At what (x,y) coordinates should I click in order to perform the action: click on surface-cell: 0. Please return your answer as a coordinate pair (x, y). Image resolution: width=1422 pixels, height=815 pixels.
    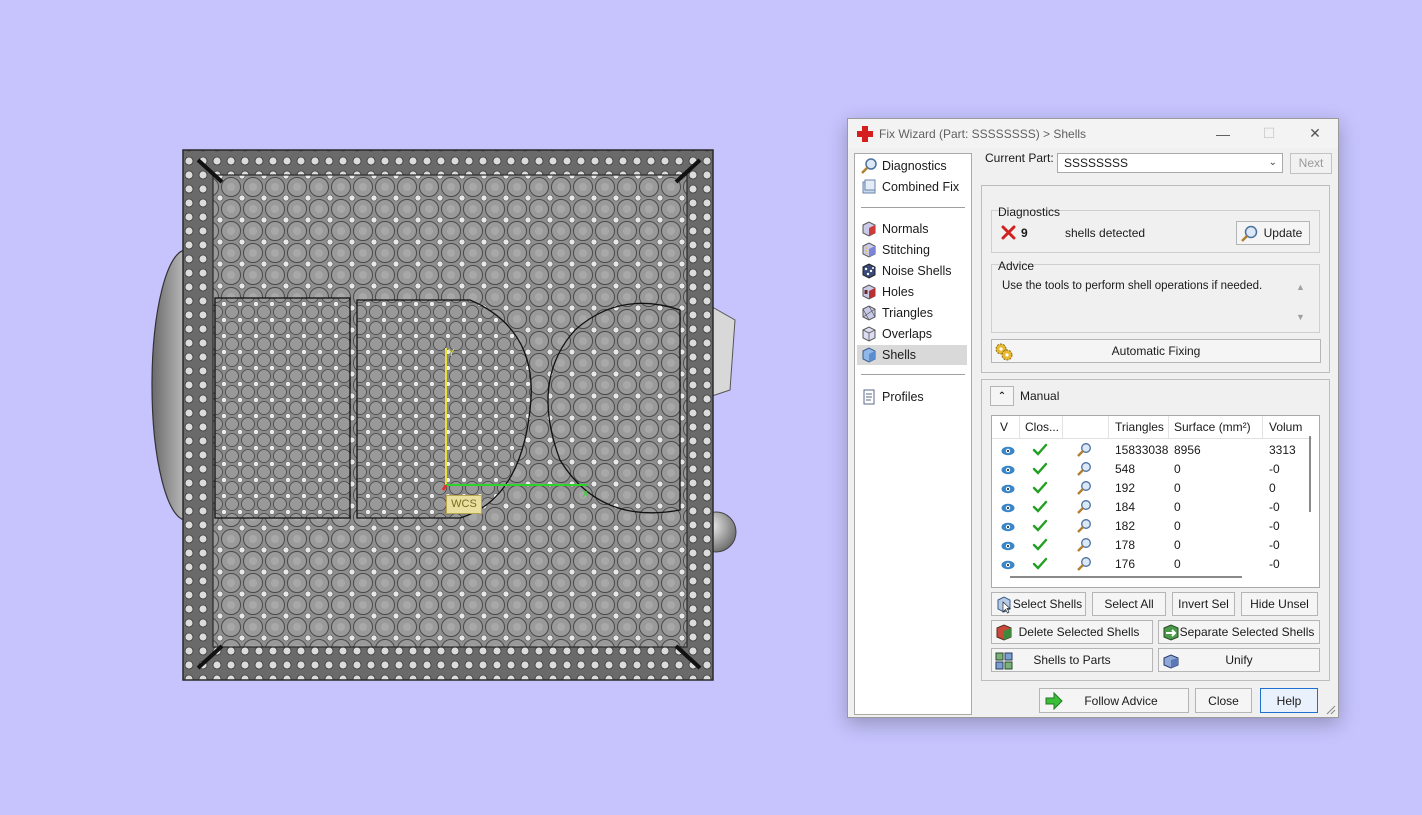
    Looking at the image, I should click on (1177, 564).